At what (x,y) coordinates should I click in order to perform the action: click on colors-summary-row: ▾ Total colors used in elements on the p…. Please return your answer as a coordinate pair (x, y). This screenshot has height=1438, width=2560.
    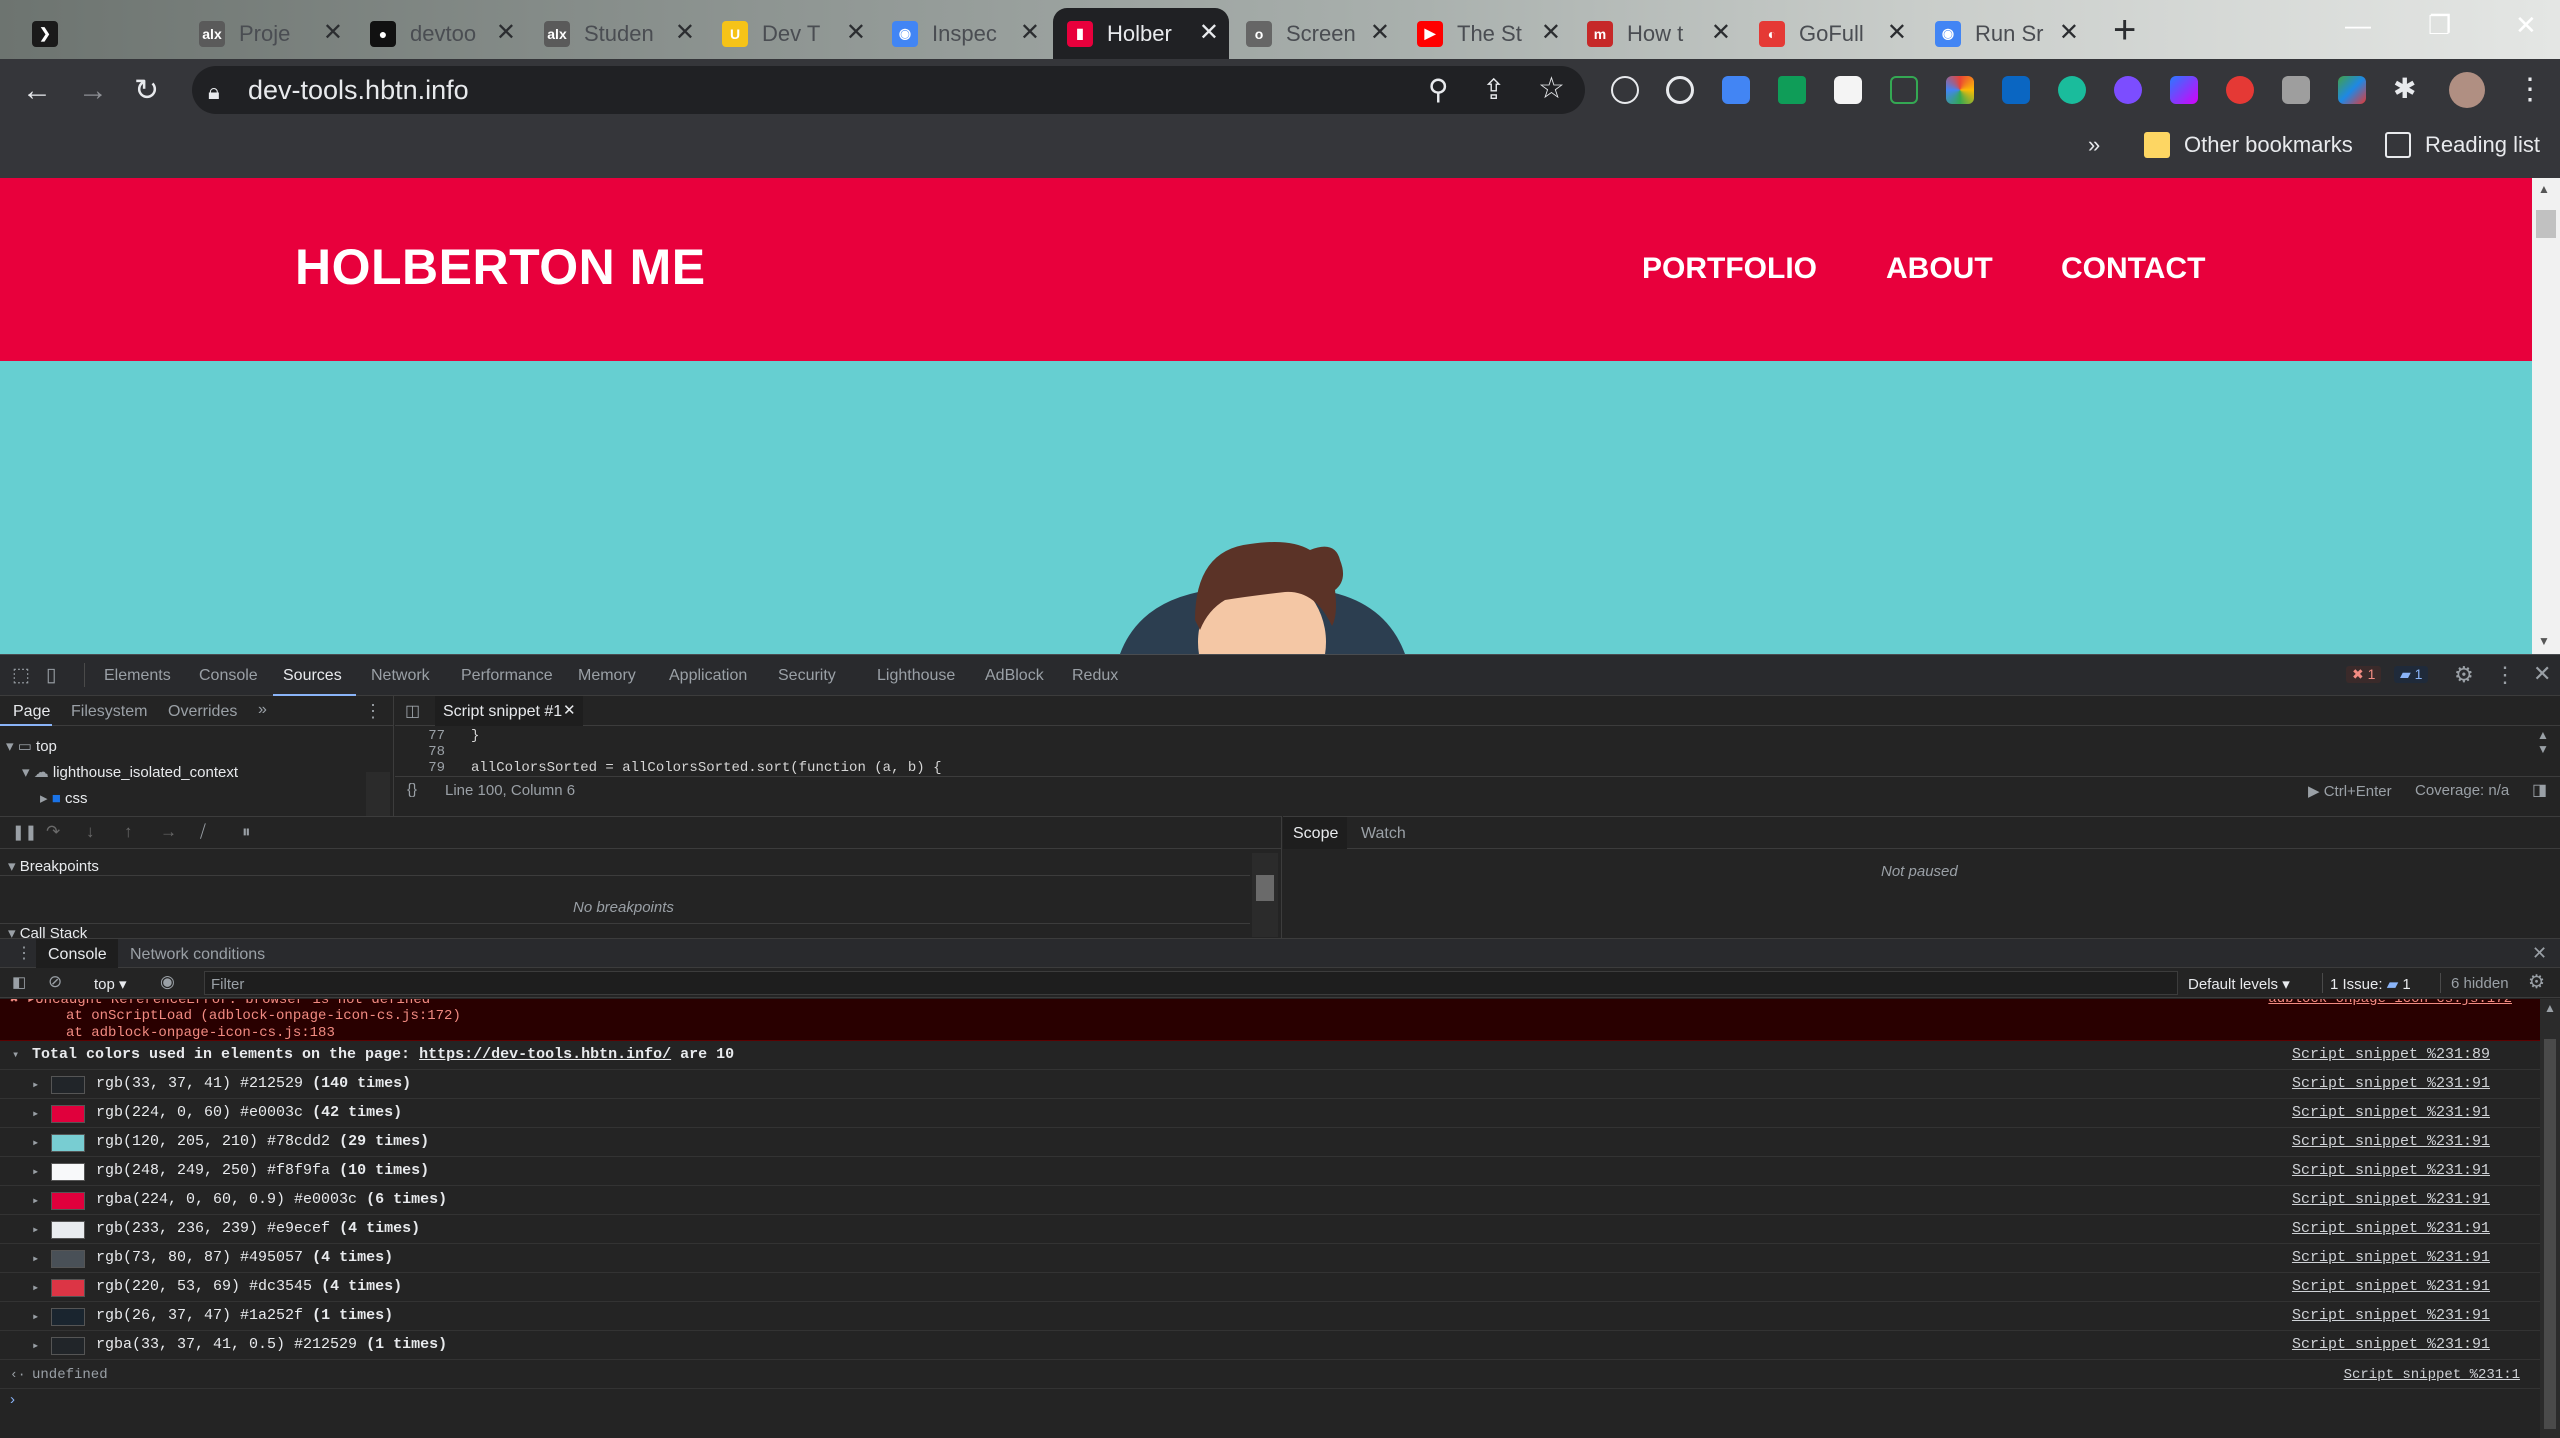
    Looking at the image, I should click on (1270, 1055).